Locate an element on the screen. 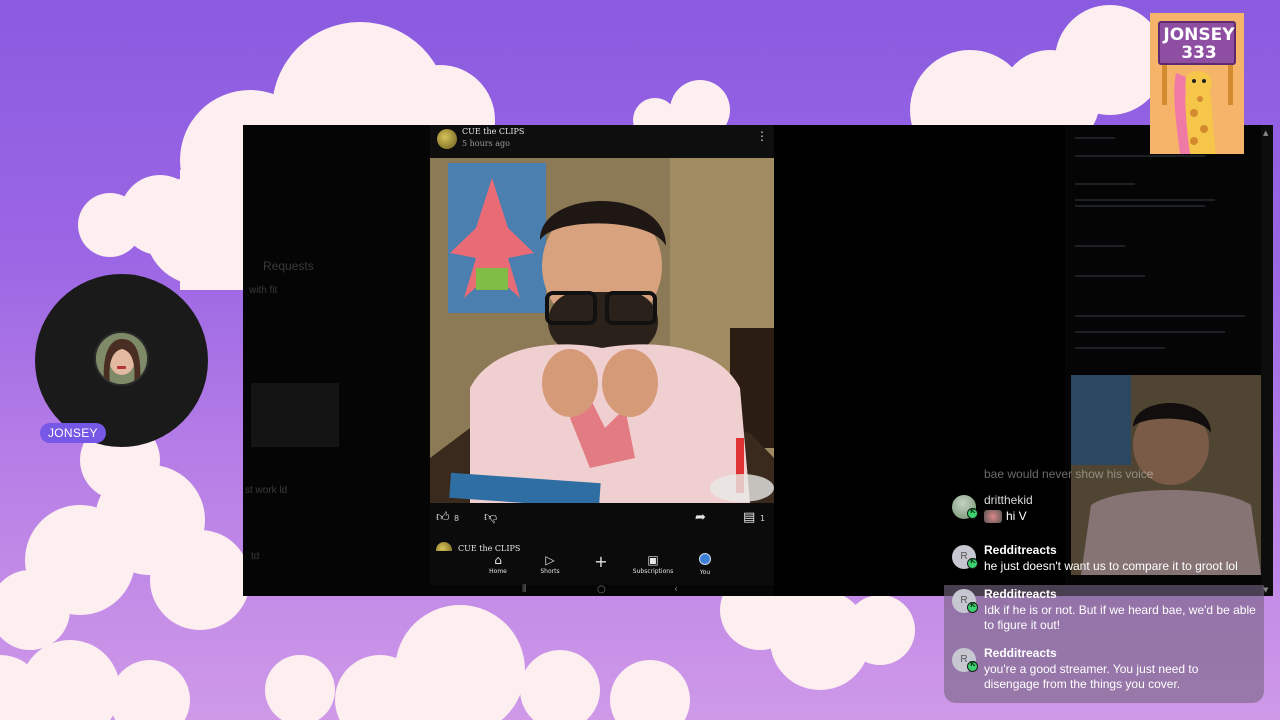  nav-subscriptions: ▣ Subscriptions is located at coordinates (653, 564).